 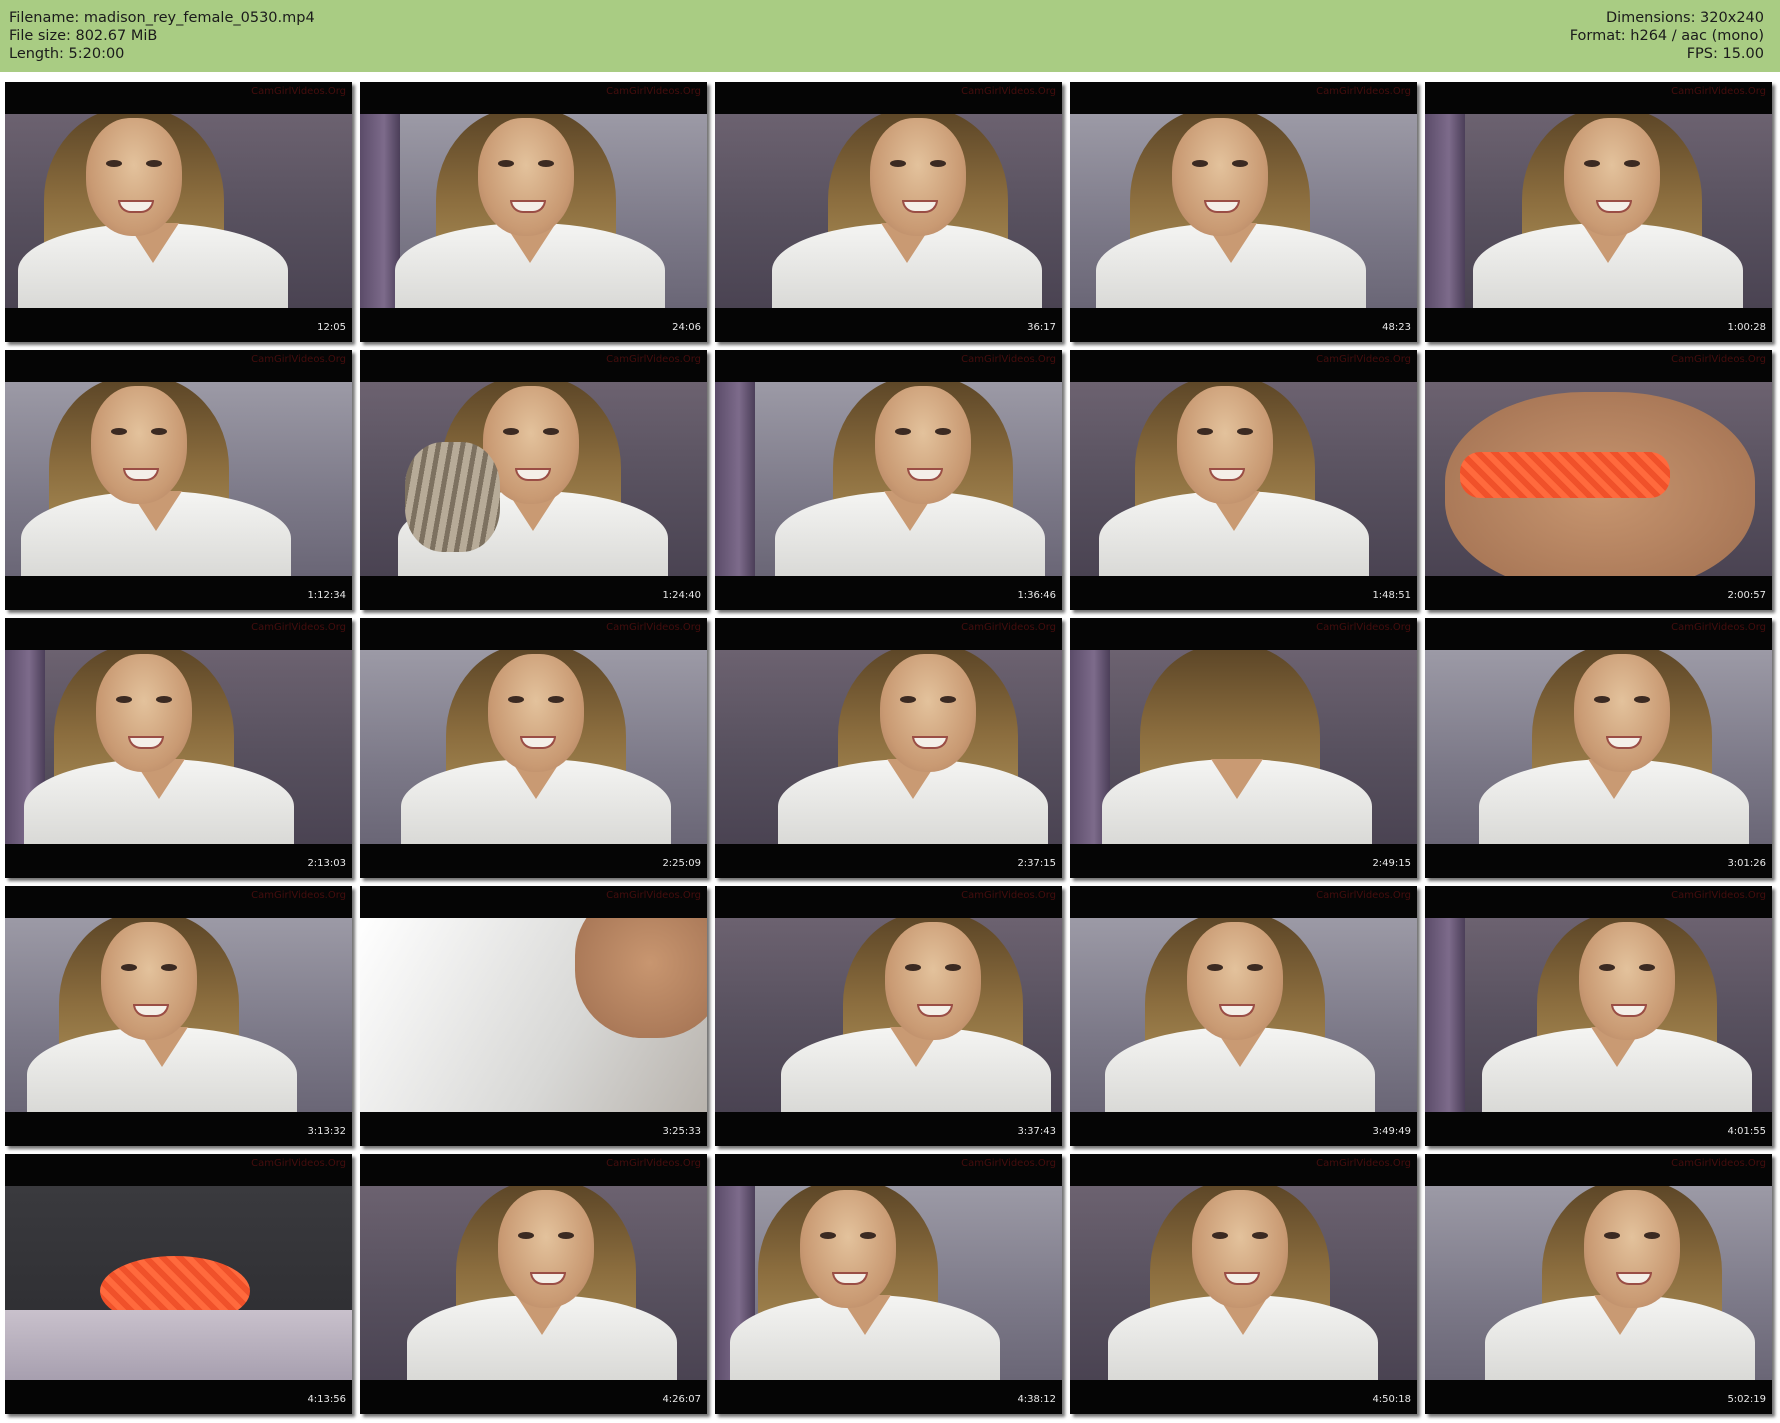 What do you see at coordinates (162, 18) in the screenshot?
I see `filename-text: Filename: madison_rey_female_0530.mp4` at bounding box center [162, 18].